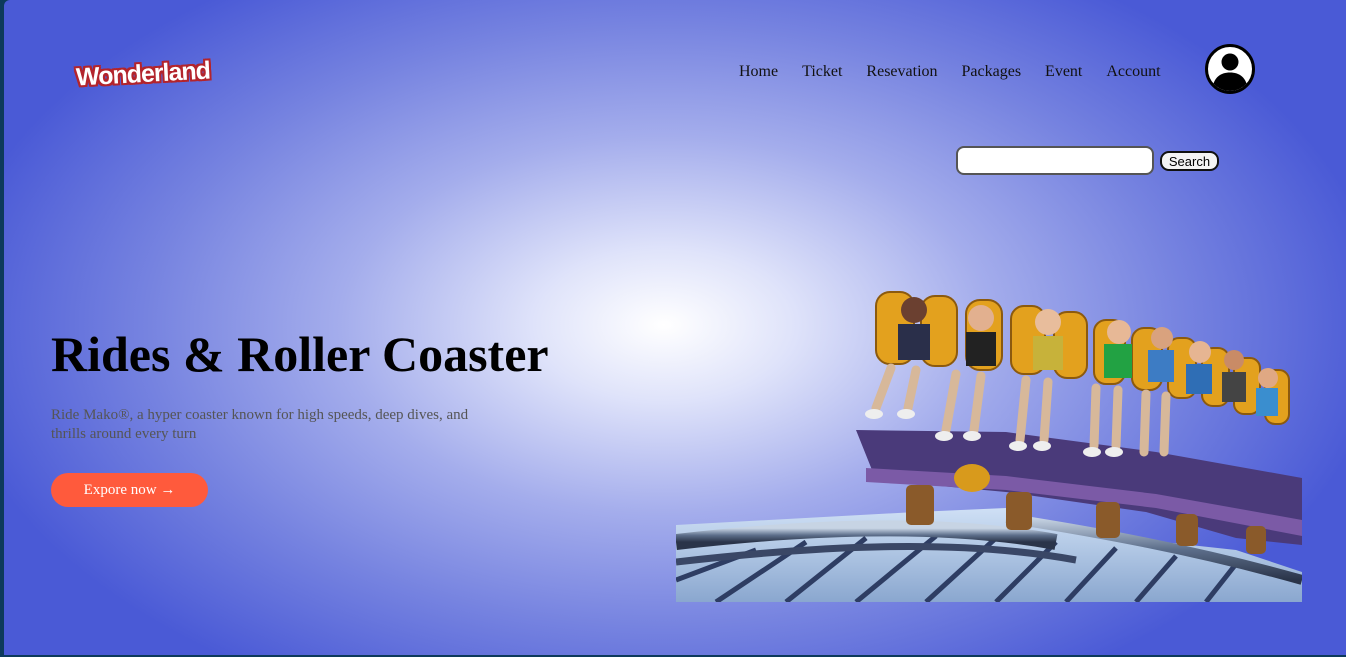 The image size is (1346, 657). I want to click on wonderland-logo: Wonderland, so click(142, 75).